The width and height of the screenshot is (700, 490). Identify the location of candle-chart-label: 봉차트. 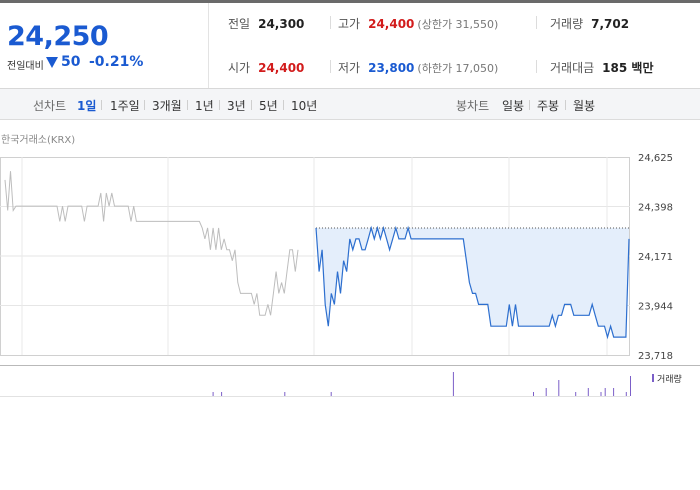
(473, 106).